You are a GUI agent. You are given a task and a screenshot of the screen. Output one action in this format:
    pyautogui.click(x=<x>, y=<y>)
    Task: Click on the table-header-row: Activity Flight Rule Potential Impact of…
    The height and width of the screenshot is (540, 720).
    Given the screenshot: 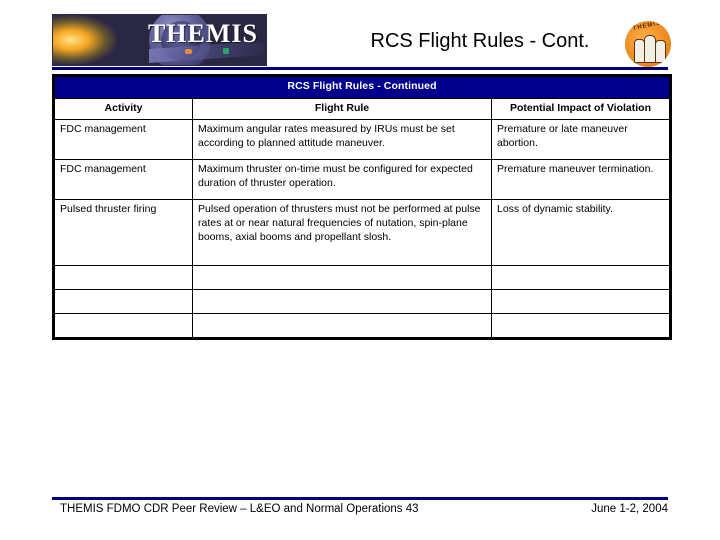 What is the action you would take?
    pyautogui.click(x=362, y=109)
    